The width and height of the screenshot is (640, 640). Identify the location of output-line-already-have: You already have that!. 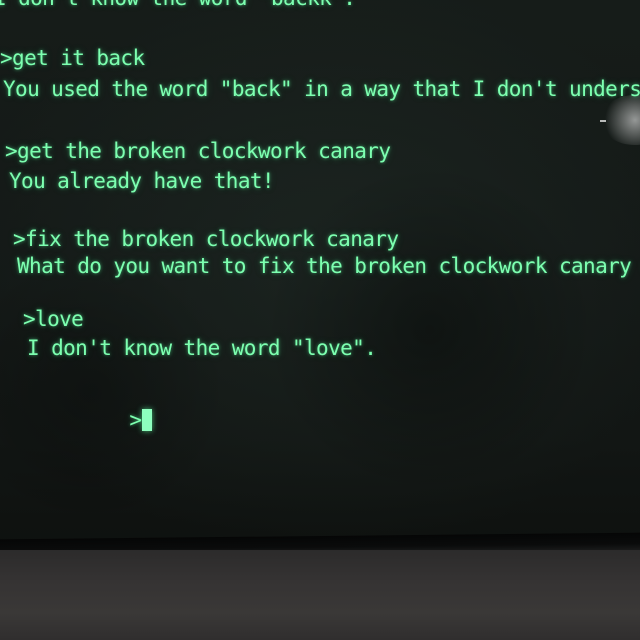
(142, 181).